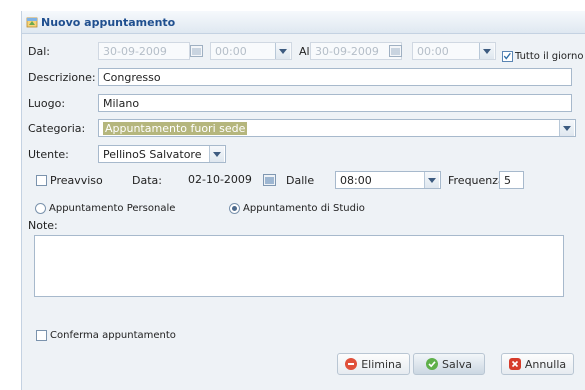 The width and height of the screenshot is (585, 390). What do you see at coordinates (47, 103) in the screenshot?
I see `luogo-label: Luogo:` at bounding box center [47, 103].